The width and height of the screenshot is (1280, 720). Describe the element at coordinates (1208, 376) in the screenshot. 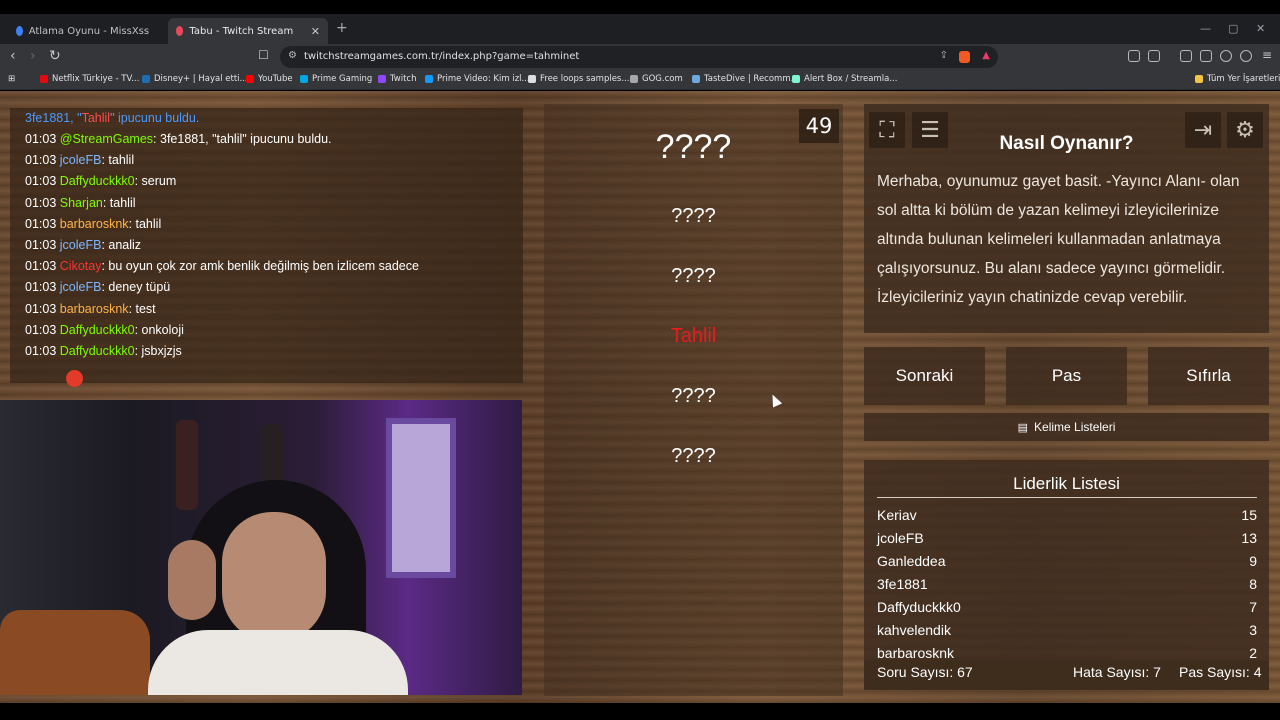

I see `reset-button: Sıfırla` at that location.